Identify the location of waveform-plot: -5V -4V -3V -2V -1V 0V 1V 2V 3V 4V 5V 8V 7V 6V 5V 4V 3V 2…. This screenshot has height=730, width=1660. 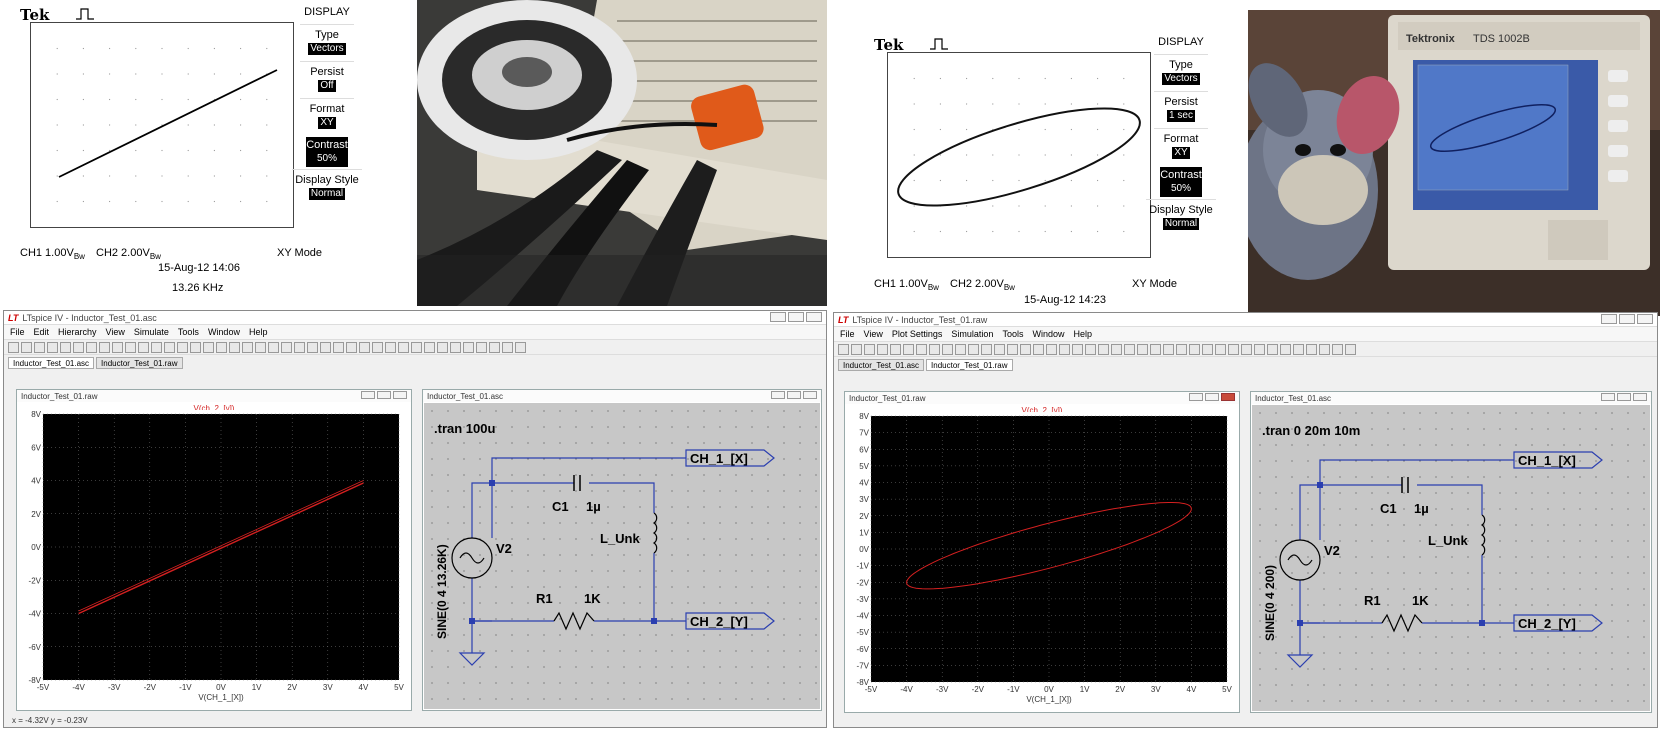
(1042, 562).